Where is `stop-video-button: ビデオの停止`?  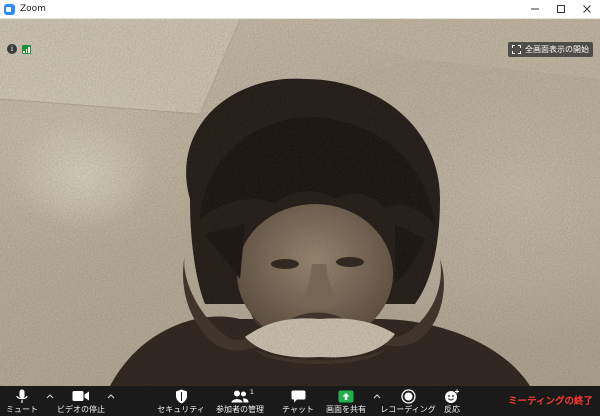
stop-video-button: ビデオの停止 is located at coordinates (81, 401).